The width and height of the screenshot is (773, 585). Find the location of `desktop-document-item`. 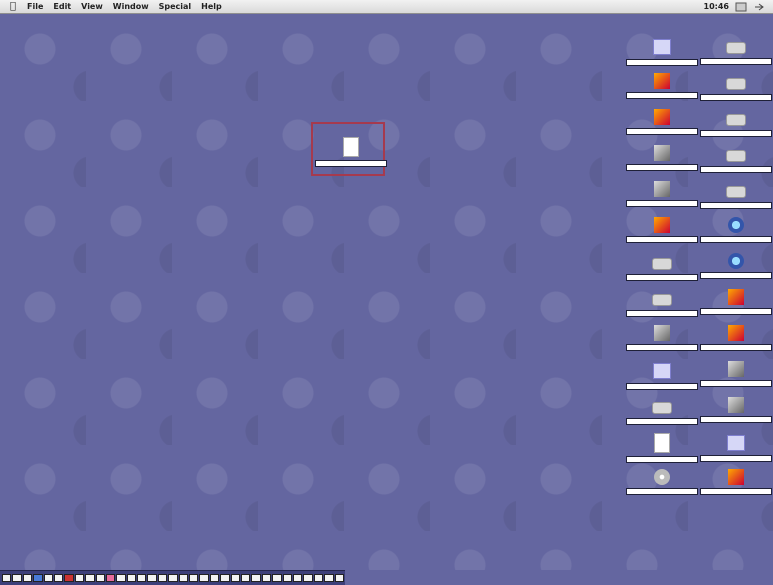

desktop-document-item is located at coordinates (351, 152).